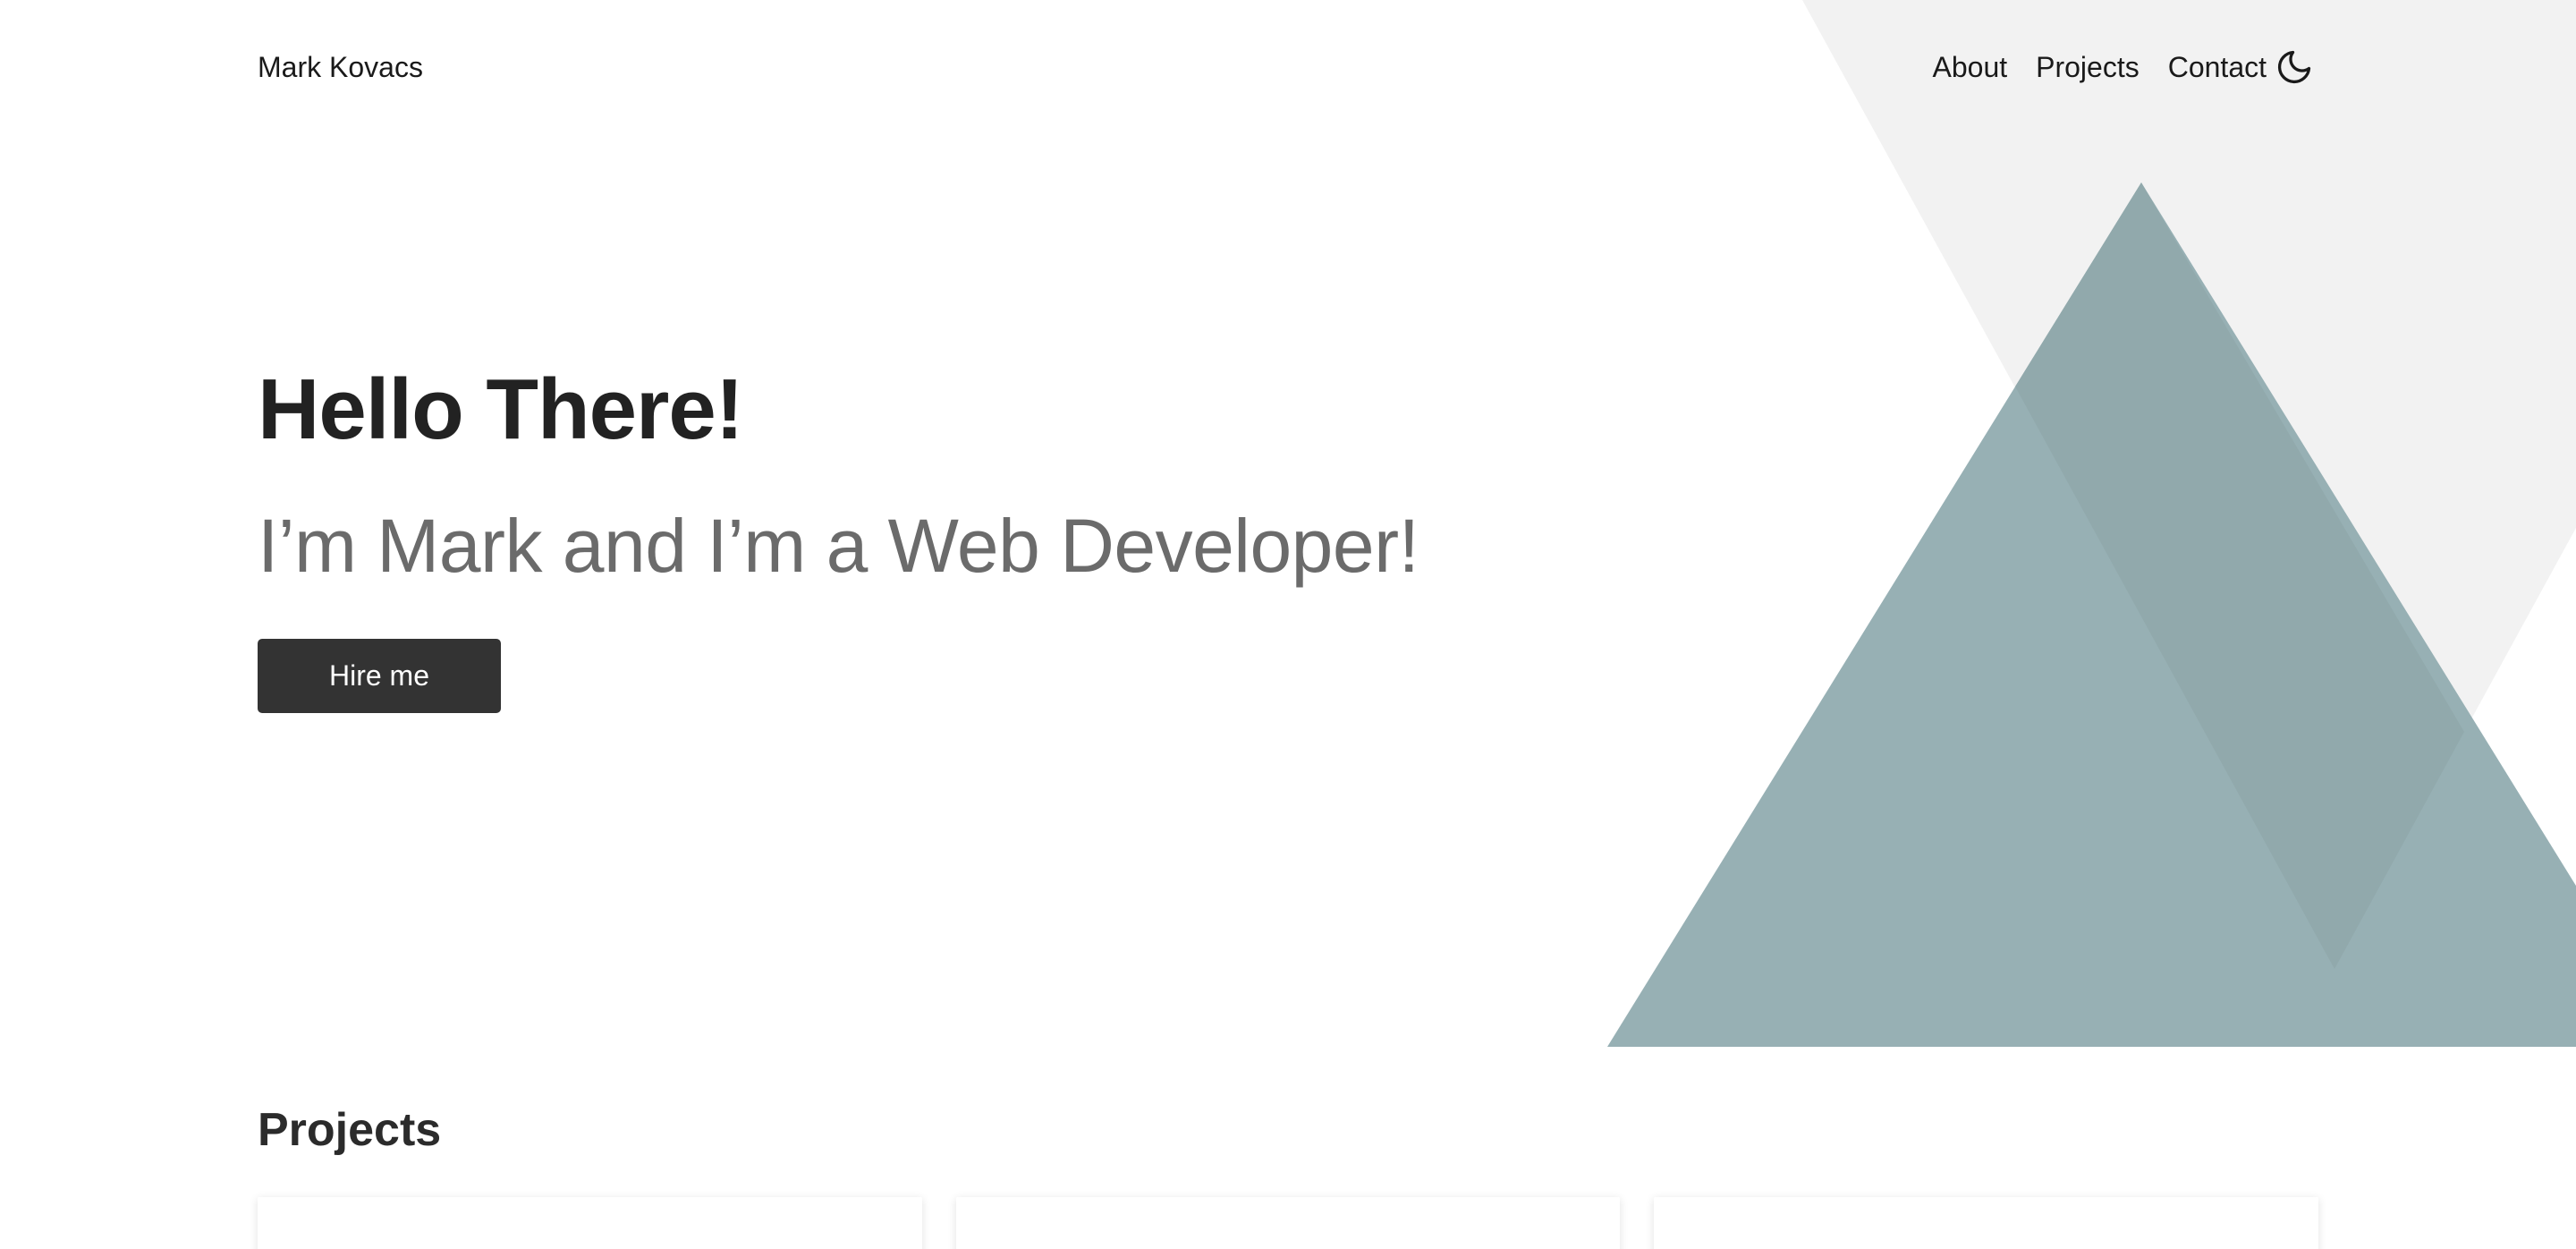 The width and height of the screenshot is (2576, 1249). I want to click on theme-toggle-button, so click(2294, 67).